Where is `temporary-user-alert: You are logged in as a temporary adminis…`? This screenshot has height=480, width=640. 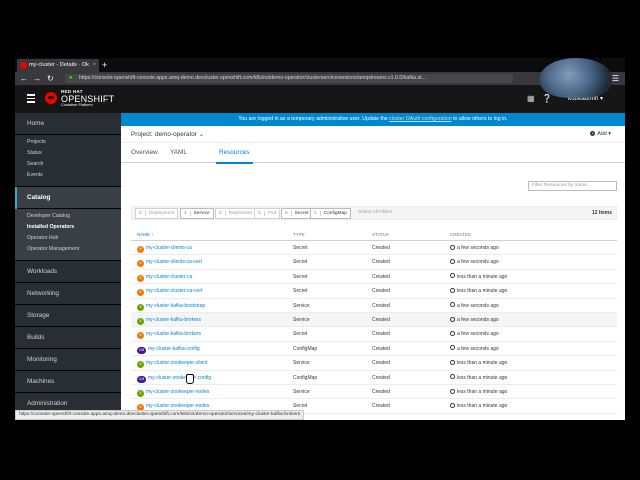 temporary-user-alert: You are logged in as a temporary adminis… is located at coordinates (373, 119).